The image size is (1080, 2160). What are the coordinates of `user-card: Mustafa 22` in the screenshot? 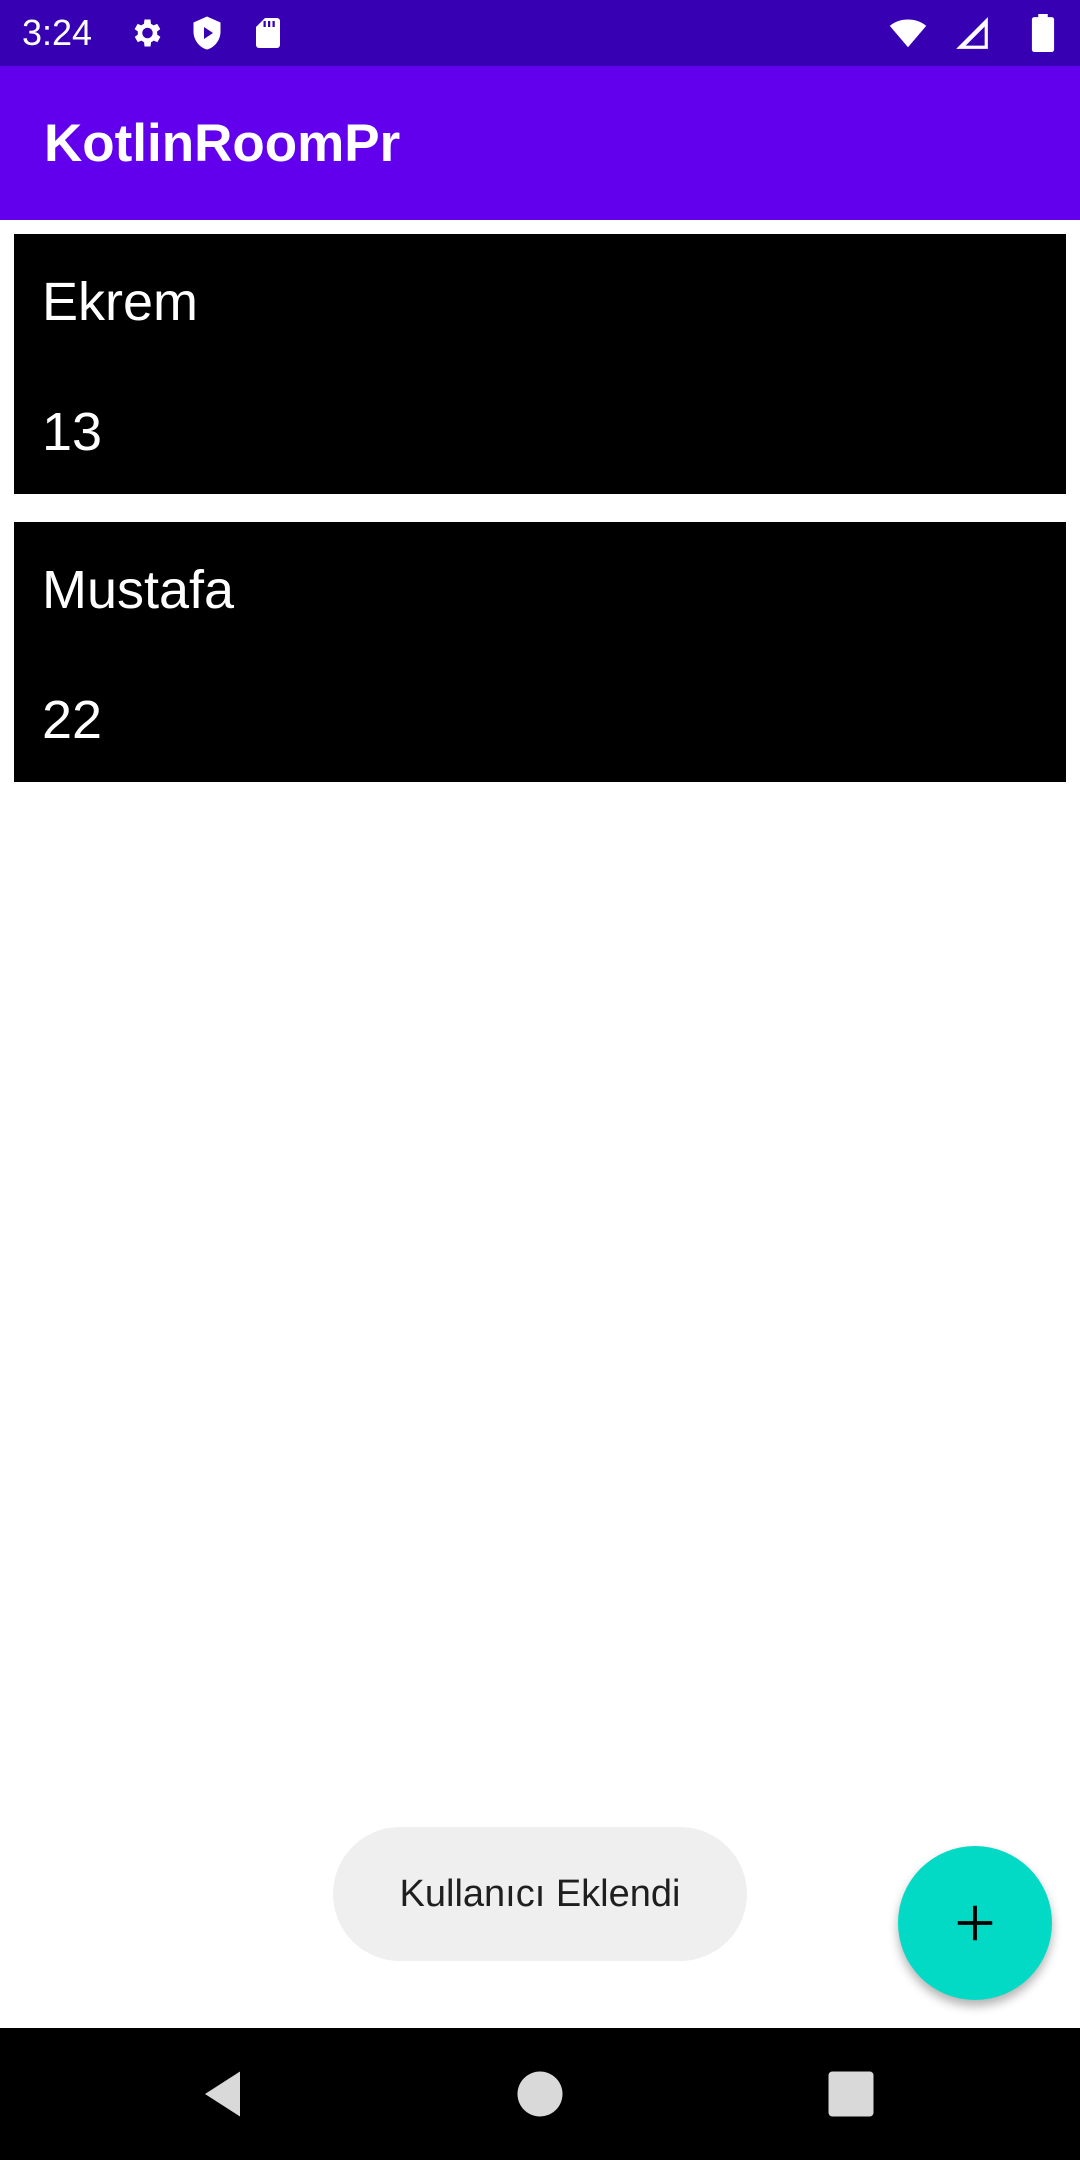 It's located at (540, 652).